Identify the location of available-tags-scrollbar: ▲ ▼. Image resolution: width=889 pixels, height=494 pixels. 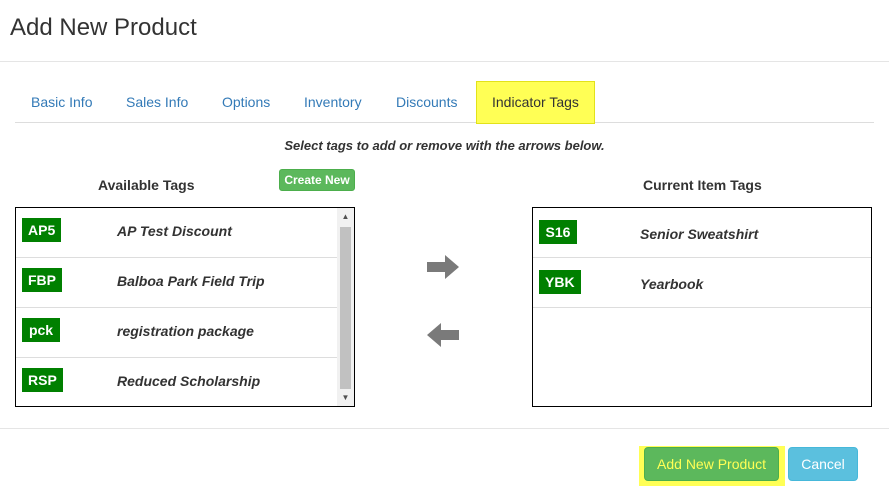
(345, 307).